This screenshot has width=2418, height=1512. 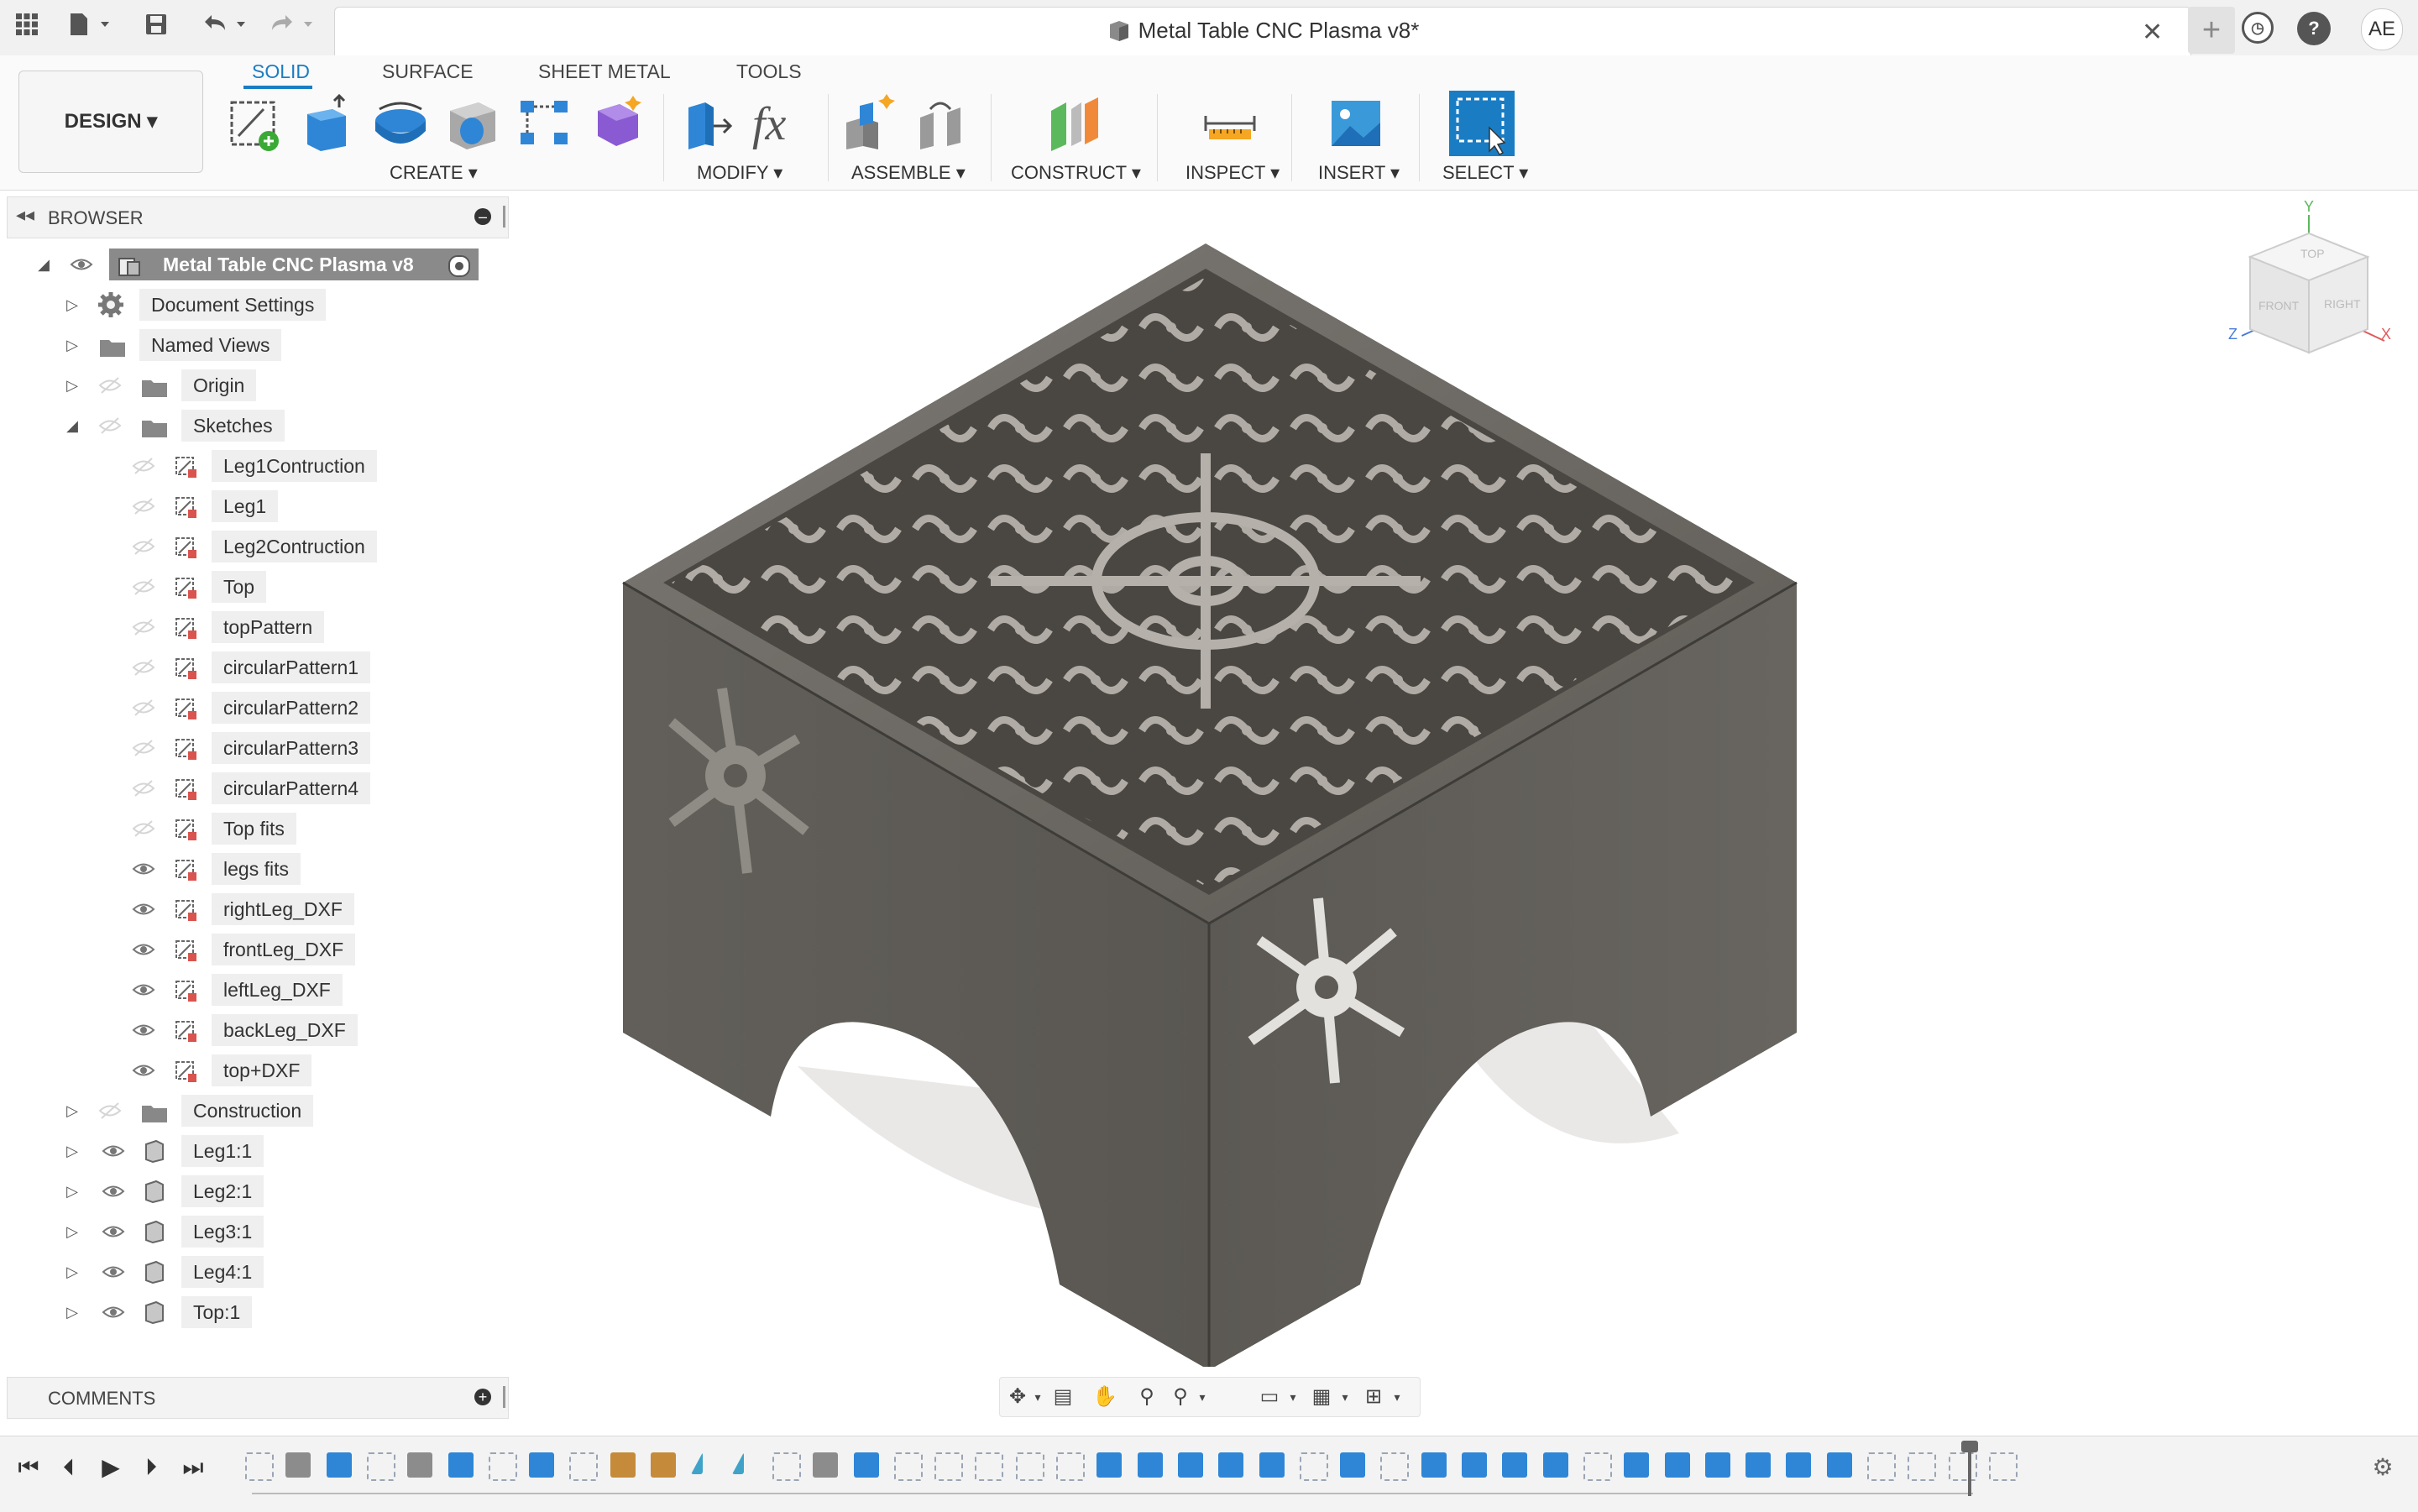 I want to click on timeline-feature-plane-icon, so click(x=737, y=1463).